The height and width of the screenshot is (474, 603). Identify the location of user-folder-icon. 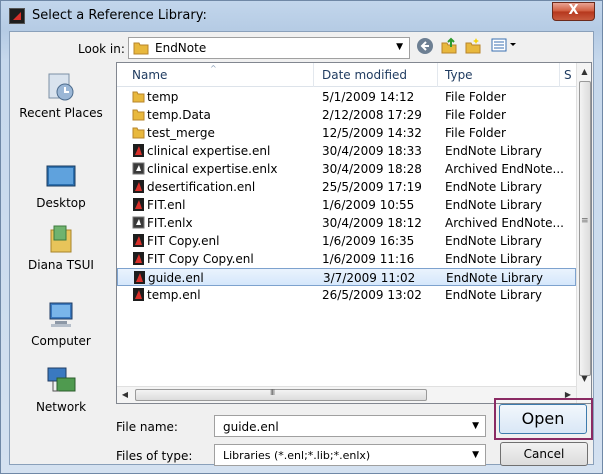
(61, 239).